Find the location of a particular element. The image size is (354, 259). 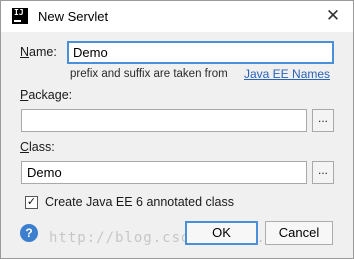

package-label: Package: is located at coordinates (46, 95).